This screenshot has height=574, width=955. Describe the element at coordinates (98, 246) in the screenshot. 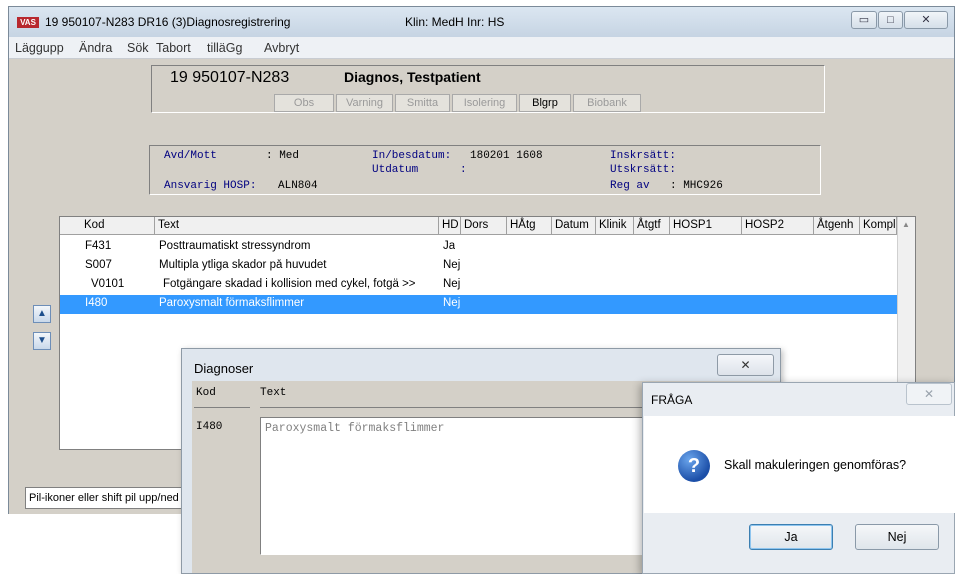

I see `row-kod: F431` at that location.